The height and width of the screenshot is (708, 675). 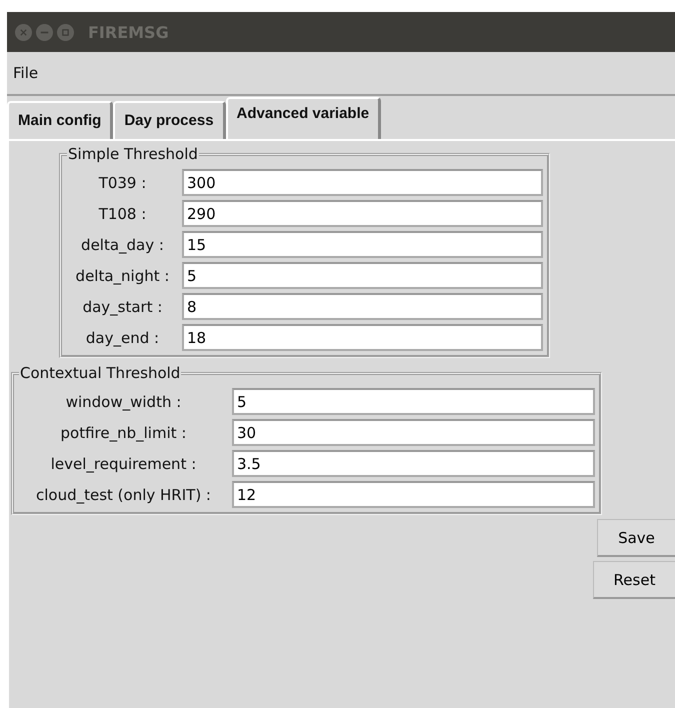 What do you see at coordinates (65, 32) in the screenshot?
I see `maximize-icon` at bounding box center [65, 32].